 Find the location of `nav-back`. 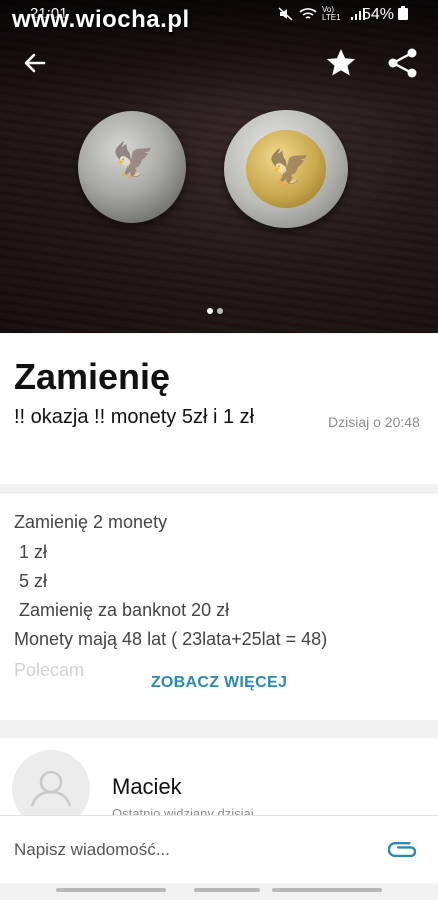

nav-back is located at coordinates (327, 890).